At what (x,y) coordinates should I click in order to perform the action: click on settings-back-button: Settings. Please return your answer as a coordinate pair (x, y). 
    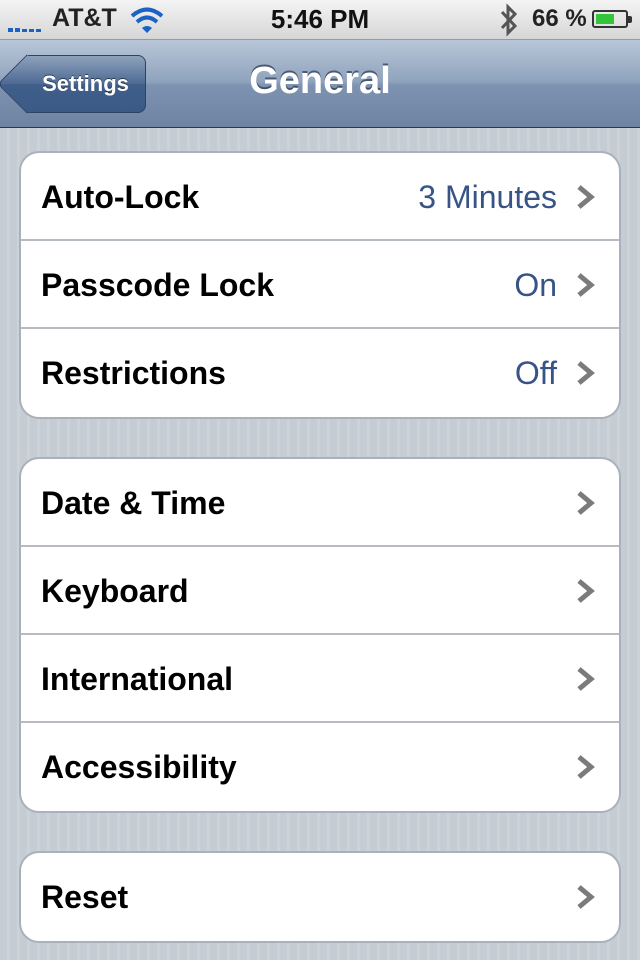
    Looking at the image, I should click on (86, 84).